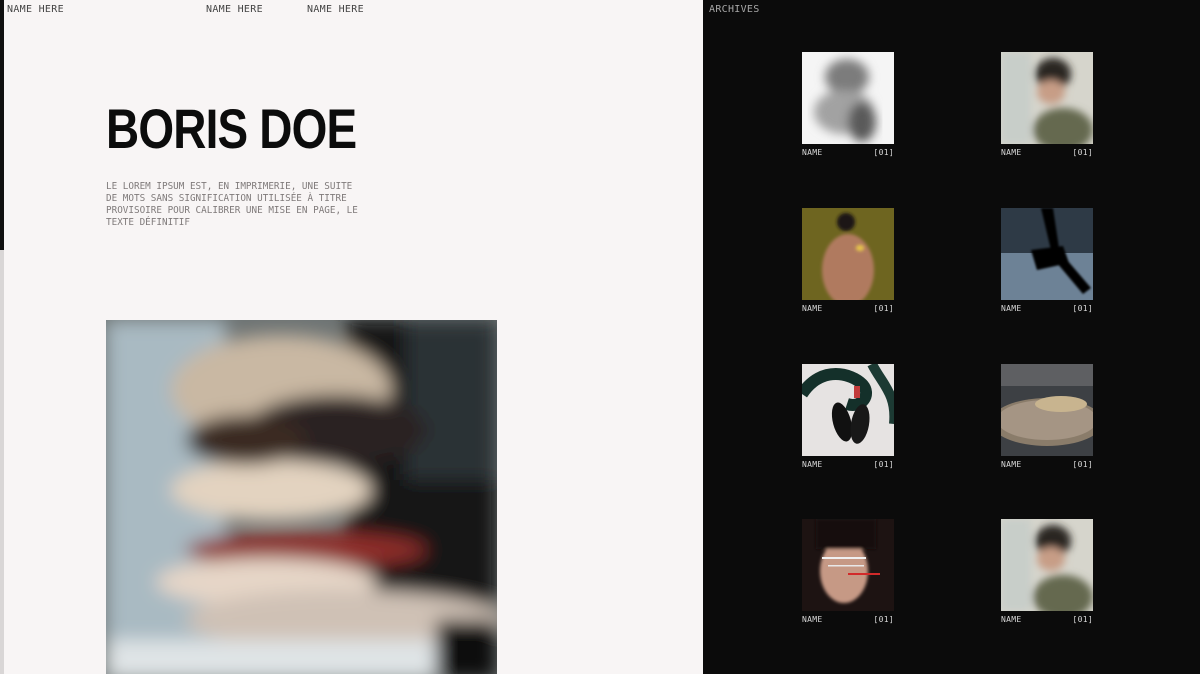 This screenshot has width=1200, height=674. What do you see at coordinates (234, 9) in the screenshot?
I see `nav-link-2: NAME HERE` at bounding box center [234, 9].